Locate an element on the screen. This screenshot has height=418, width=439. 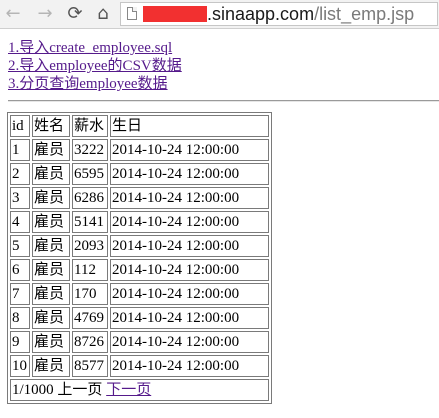
table-row: 1 雇员 3222 2014-10-24 12:00:00 is located at coordinates (139, 150).